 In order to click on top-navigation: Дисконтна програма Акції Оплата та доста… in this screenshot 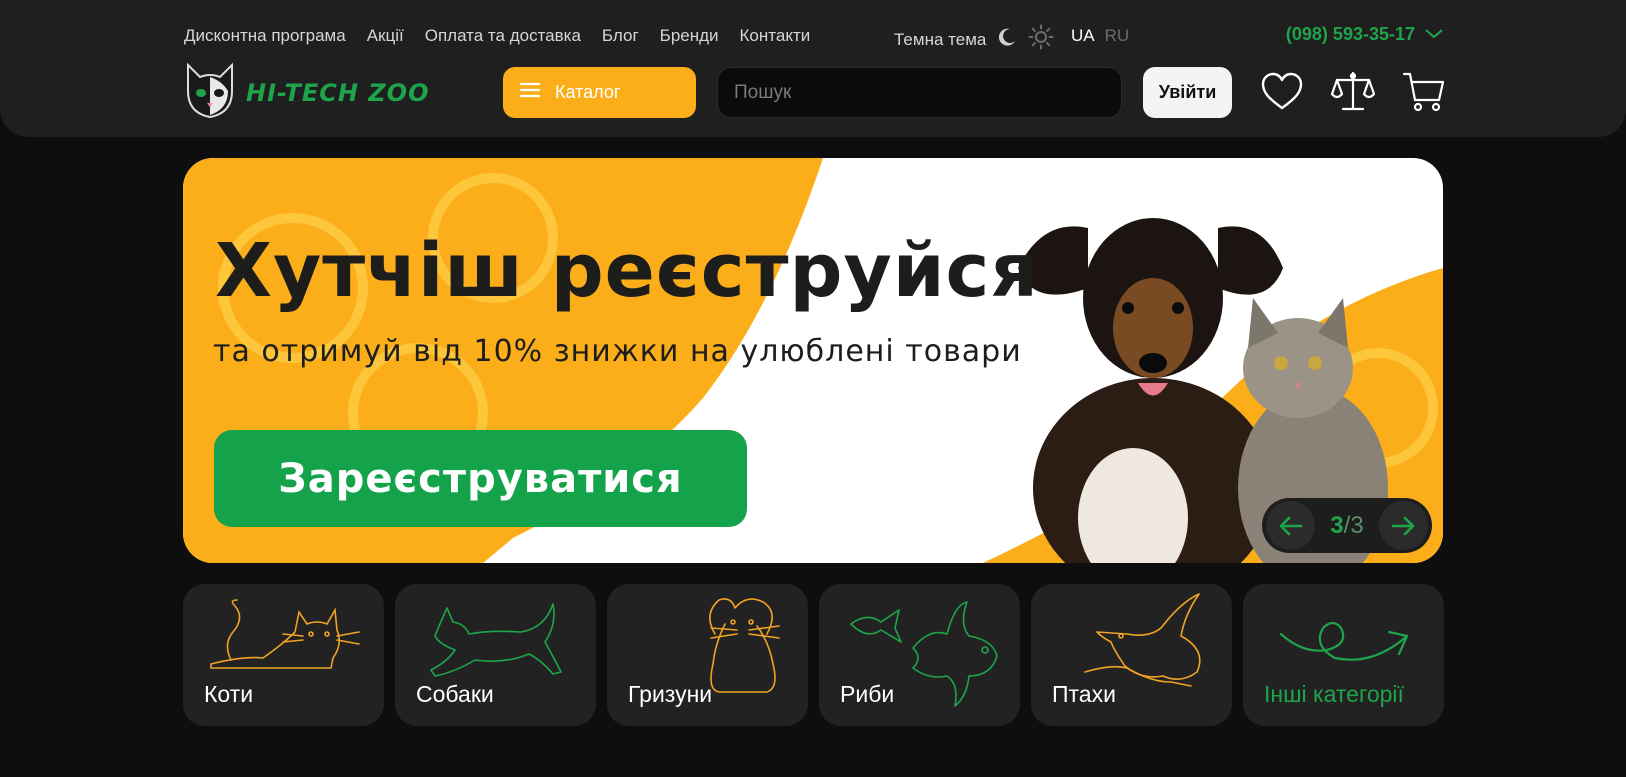, I will do `click(497, 36)`.